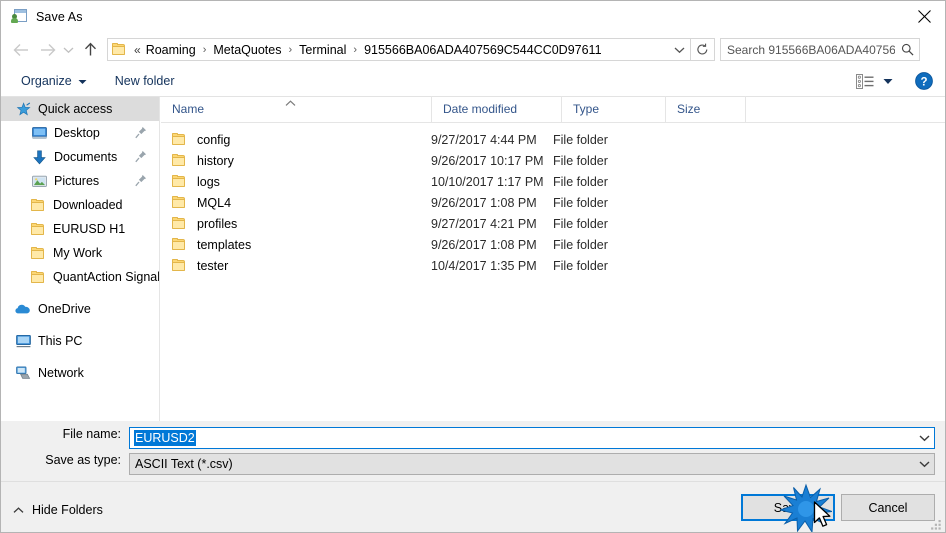 This screenshot has height=533, width=946. Describe the element at coordinates (165, 438) in the screenshot. I see `file-name-value: EURUSD2` at that location.